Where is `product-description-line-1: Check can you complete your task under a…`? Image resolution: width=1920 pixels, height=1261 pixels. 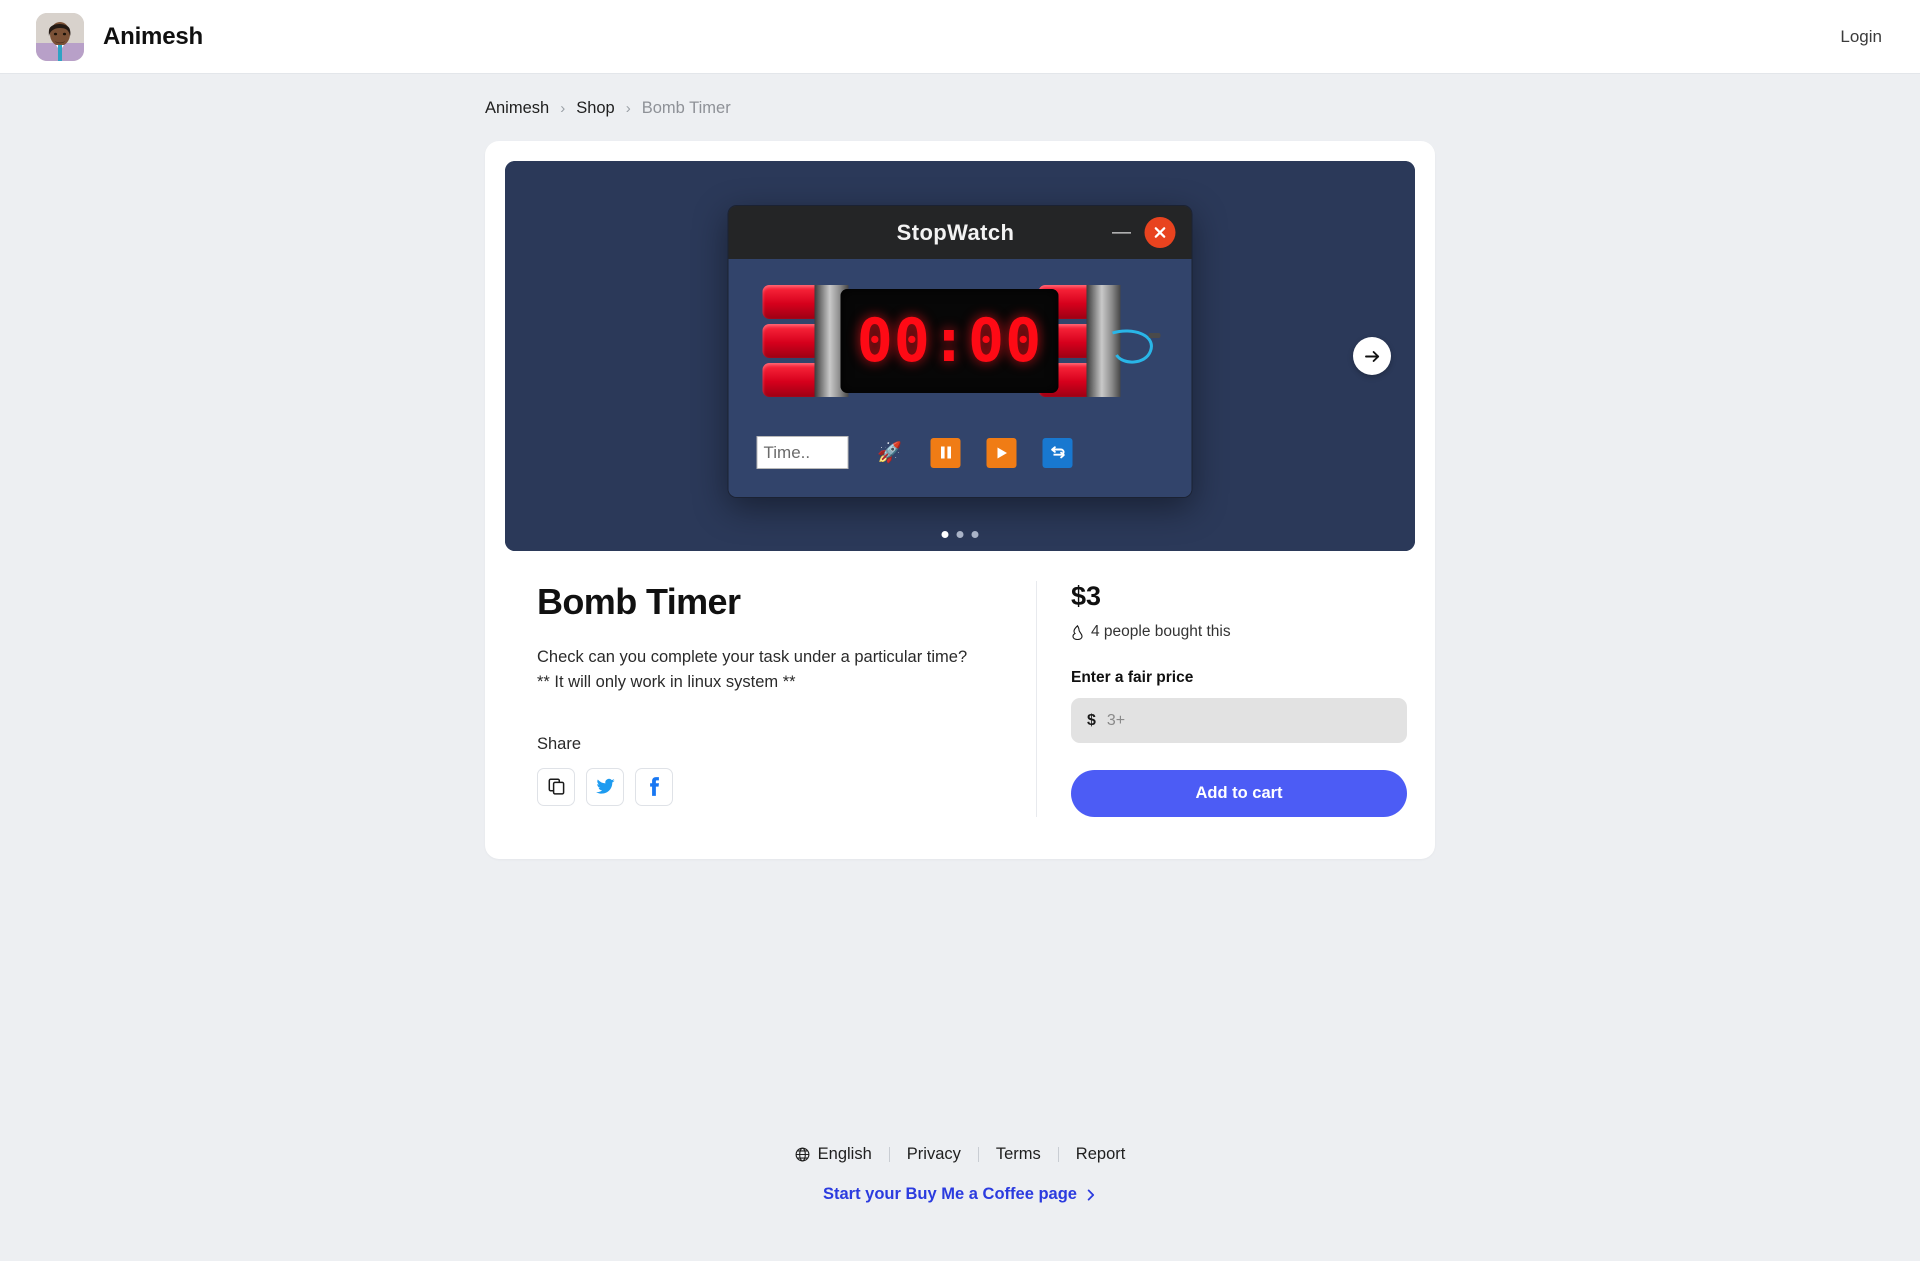
product-description-line-1: Check can you complete your task under a… is located at coordinates (752, 657).